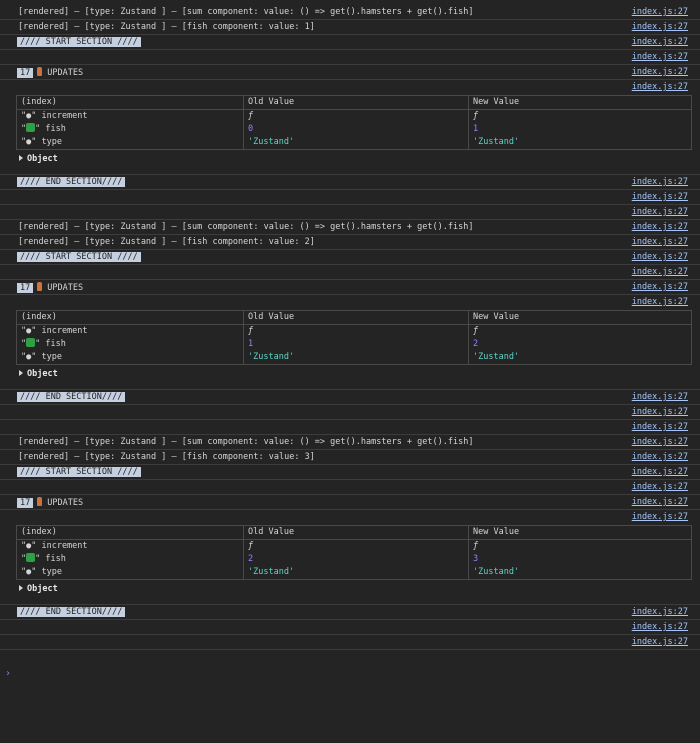  What do you see at coordinates (354, 344) in the screenshot?
I see `table-row: " " fish 1 2` at bounding box center [354, 344].